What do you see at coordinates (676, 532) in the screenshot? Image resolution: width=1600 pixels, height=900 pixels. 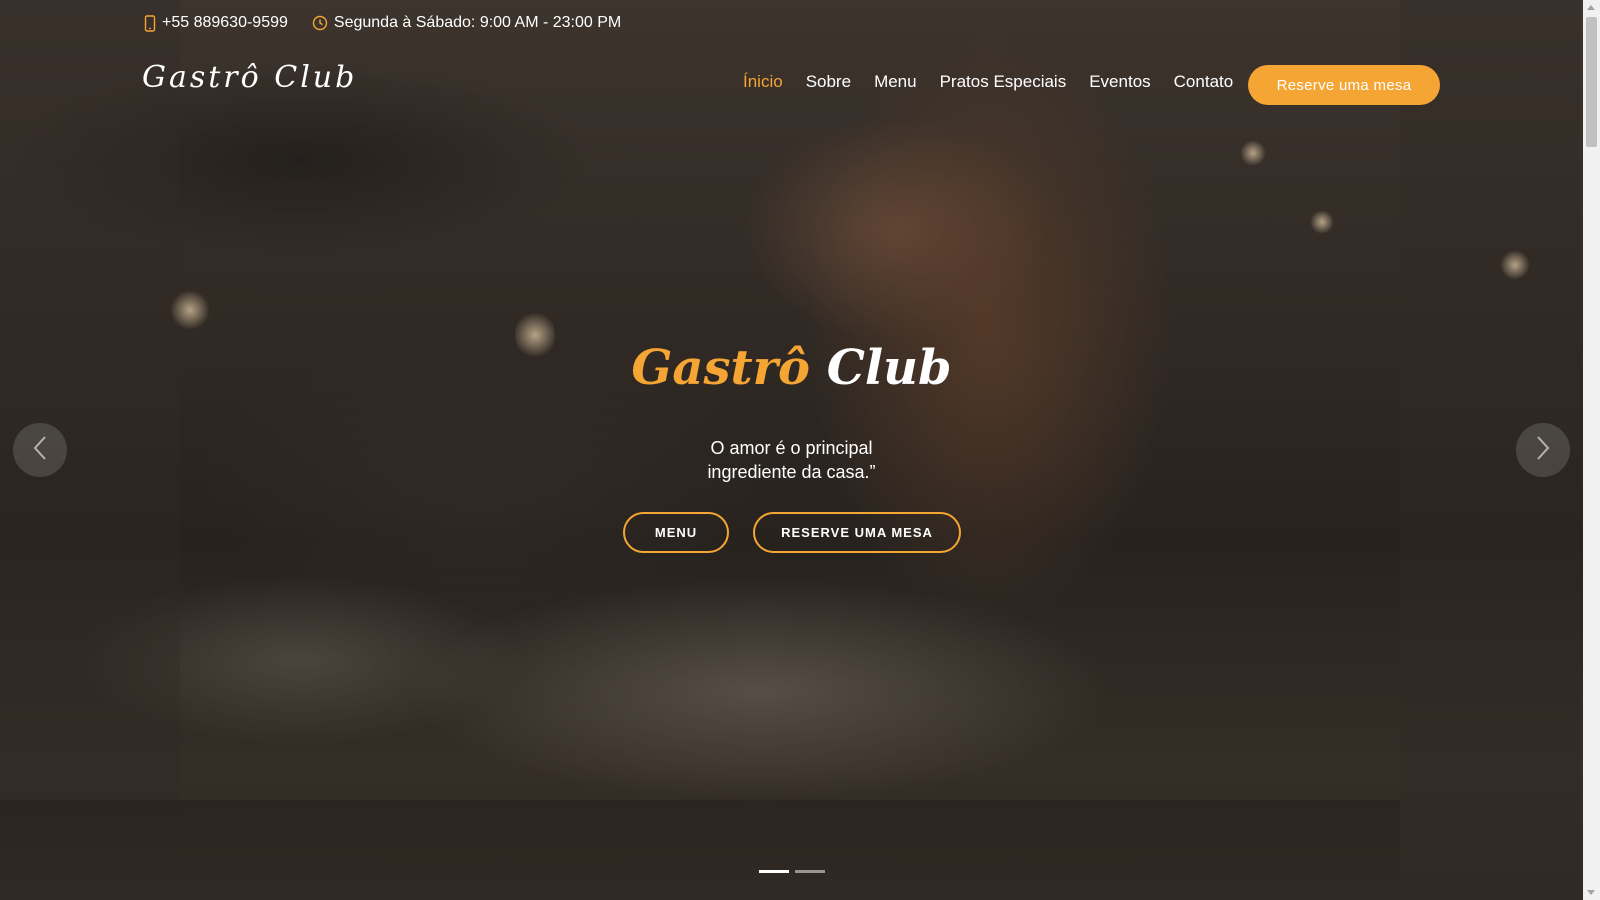 I see `menu-button: MENU` at bounding box center [676, 532].